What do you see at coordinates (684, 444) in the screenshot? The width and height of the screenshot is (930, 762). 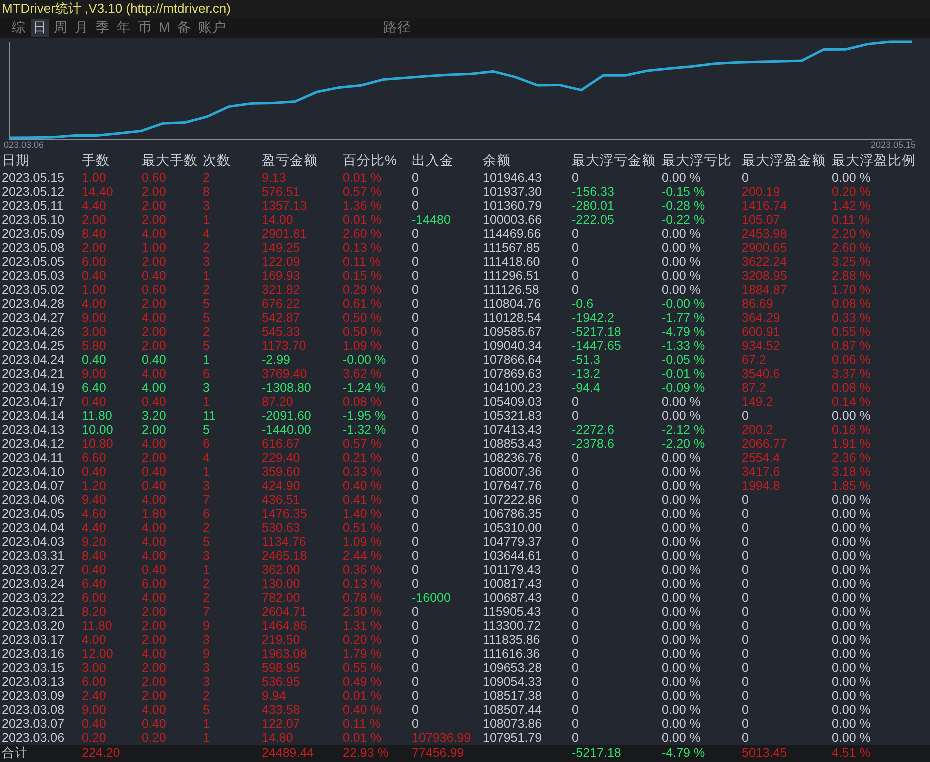 I see `table-cell-text: -2.20 %` at bounding box center [684, 444].